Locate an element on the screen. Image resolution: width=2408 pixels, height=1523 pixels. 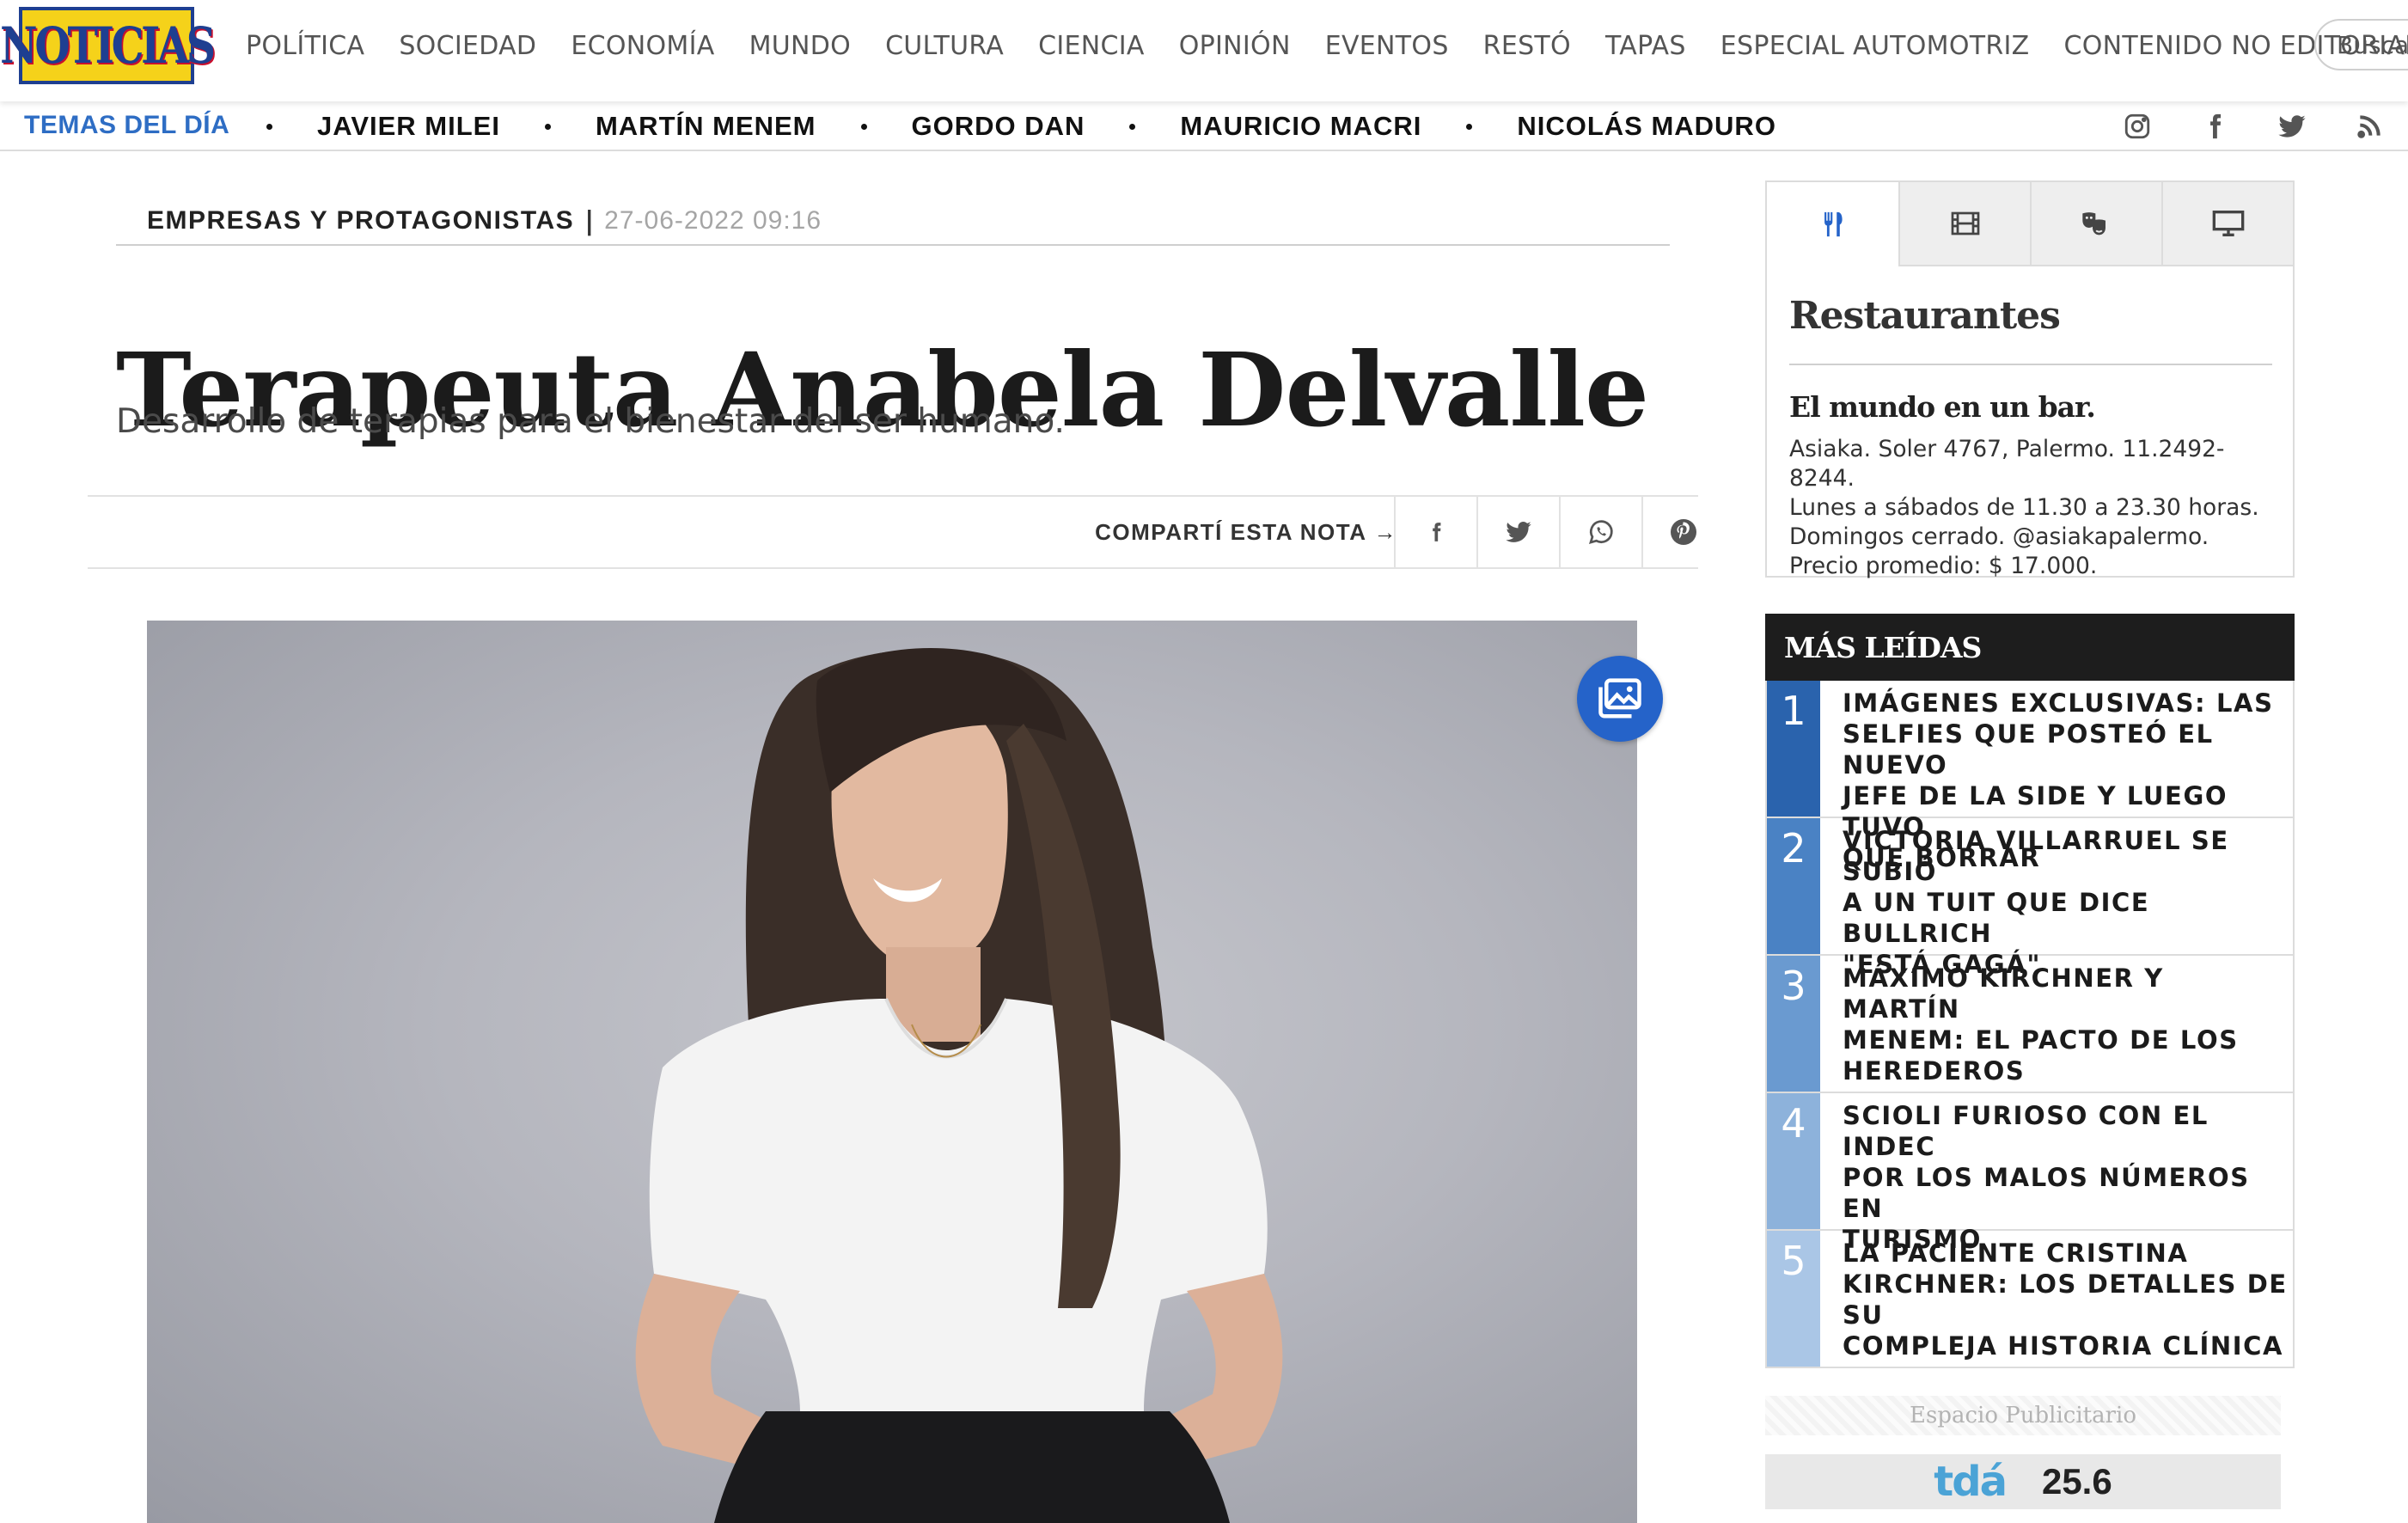
social-links is located at coordinates (2254, 126).